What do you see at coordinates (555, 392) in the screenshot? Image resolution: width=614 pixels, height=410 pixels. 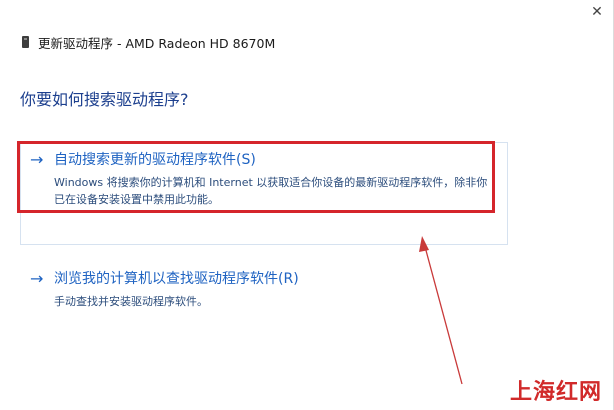 I see `watermark-logo: 上海红网` at bounding box center [555, 392].